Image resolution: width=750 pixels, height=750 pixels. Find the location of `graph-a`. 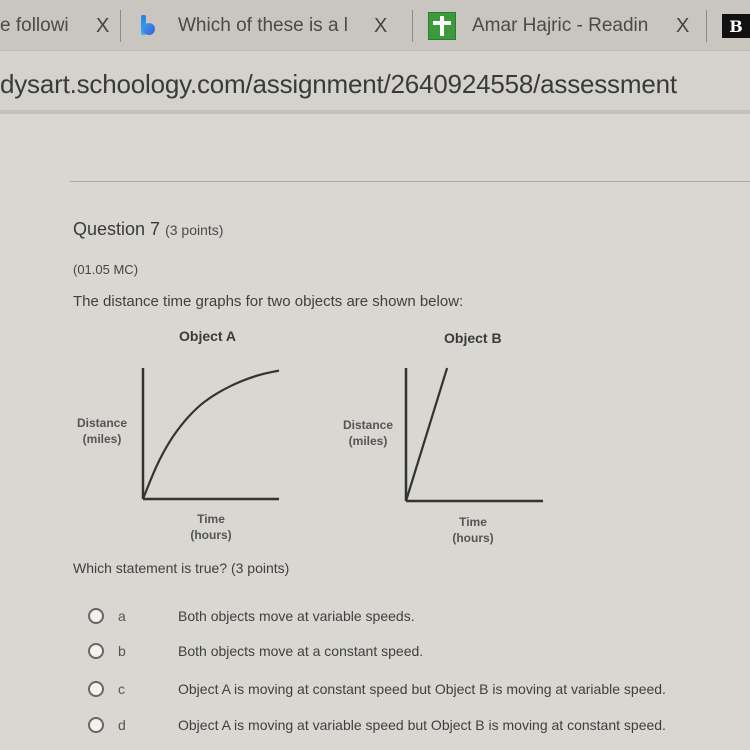

graph-a is located at coordinates (210, 434).